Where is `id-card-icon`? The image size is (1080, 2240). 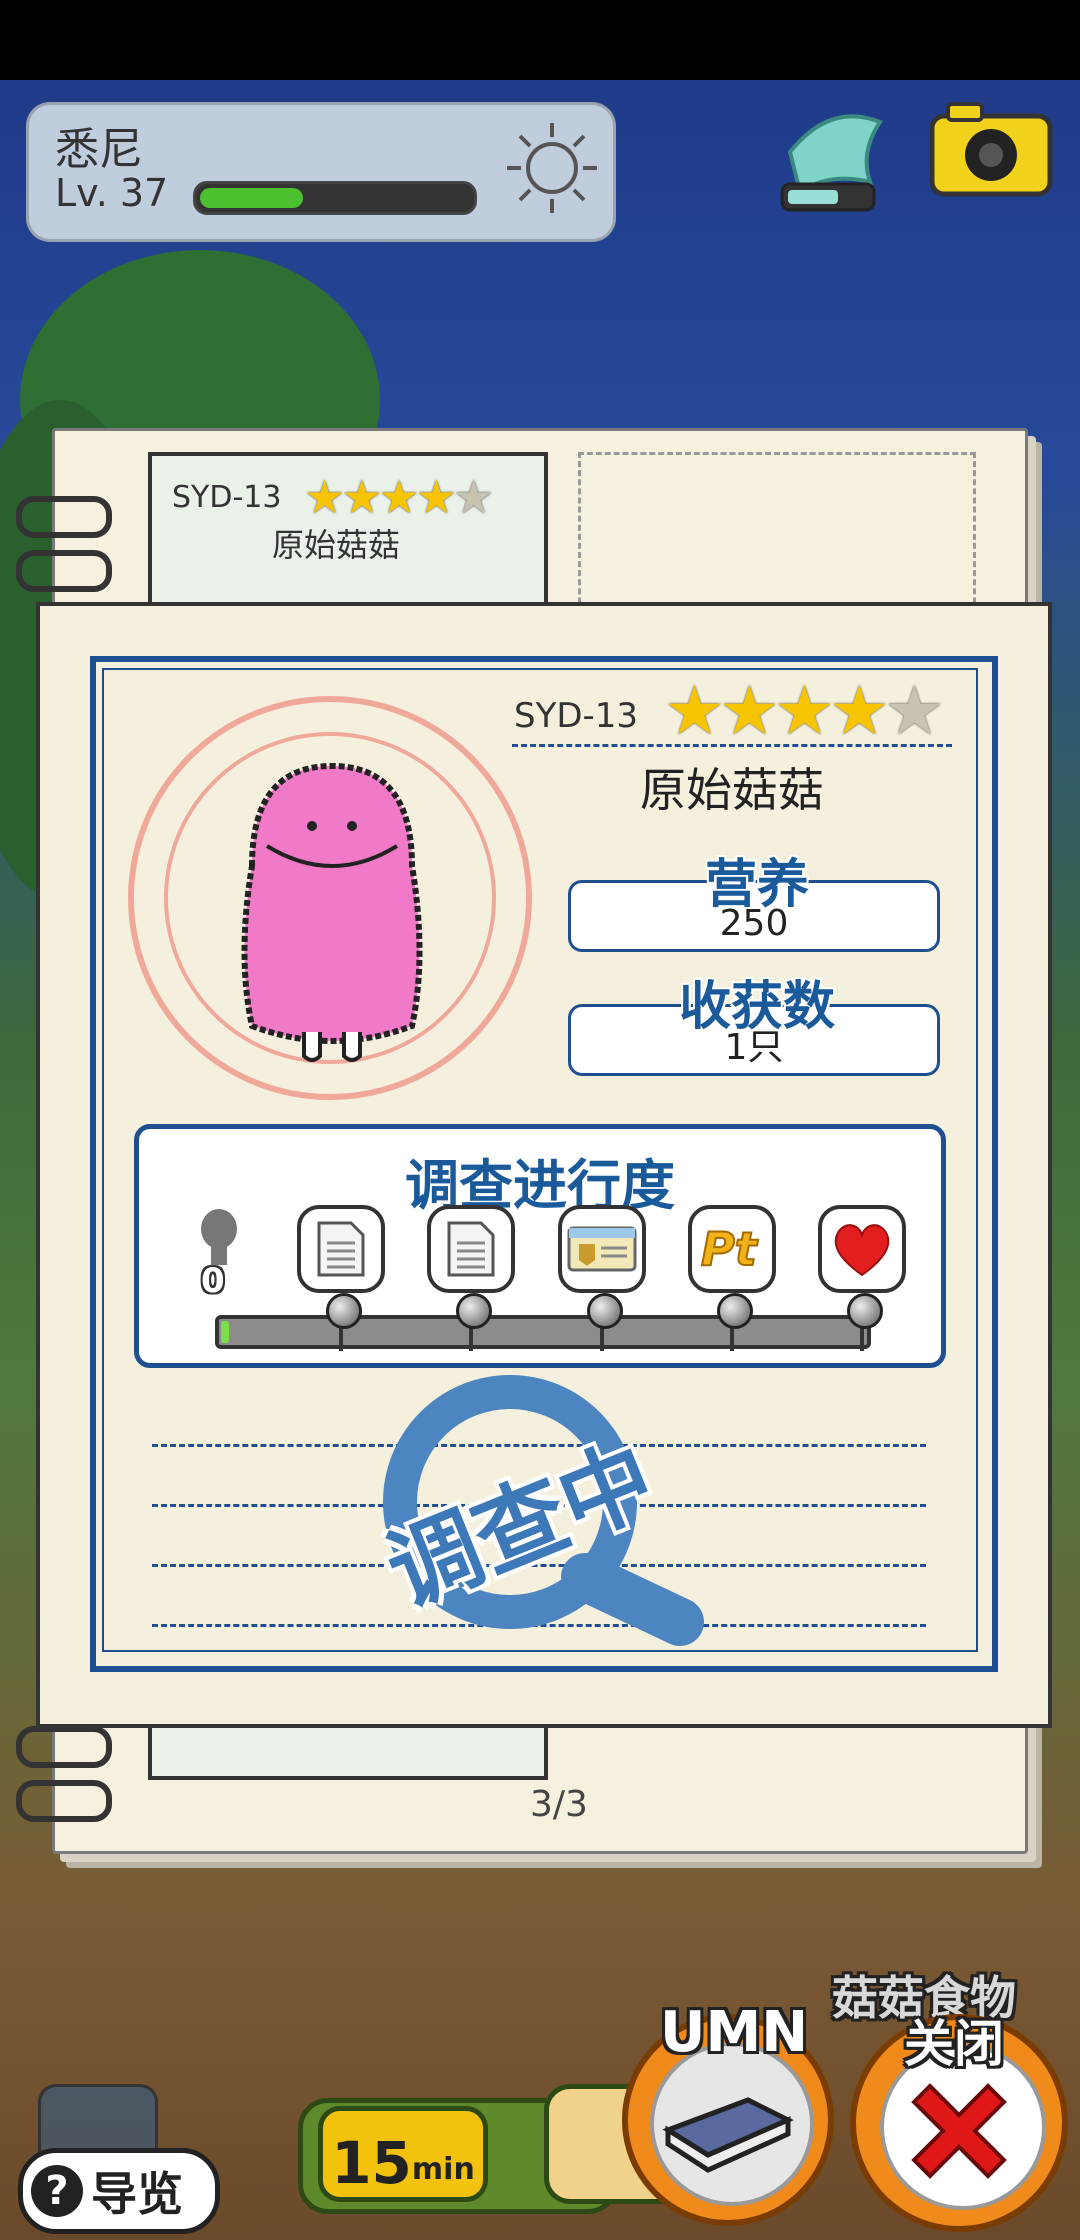 id-card-icon is located at coordinates (602, 1249).